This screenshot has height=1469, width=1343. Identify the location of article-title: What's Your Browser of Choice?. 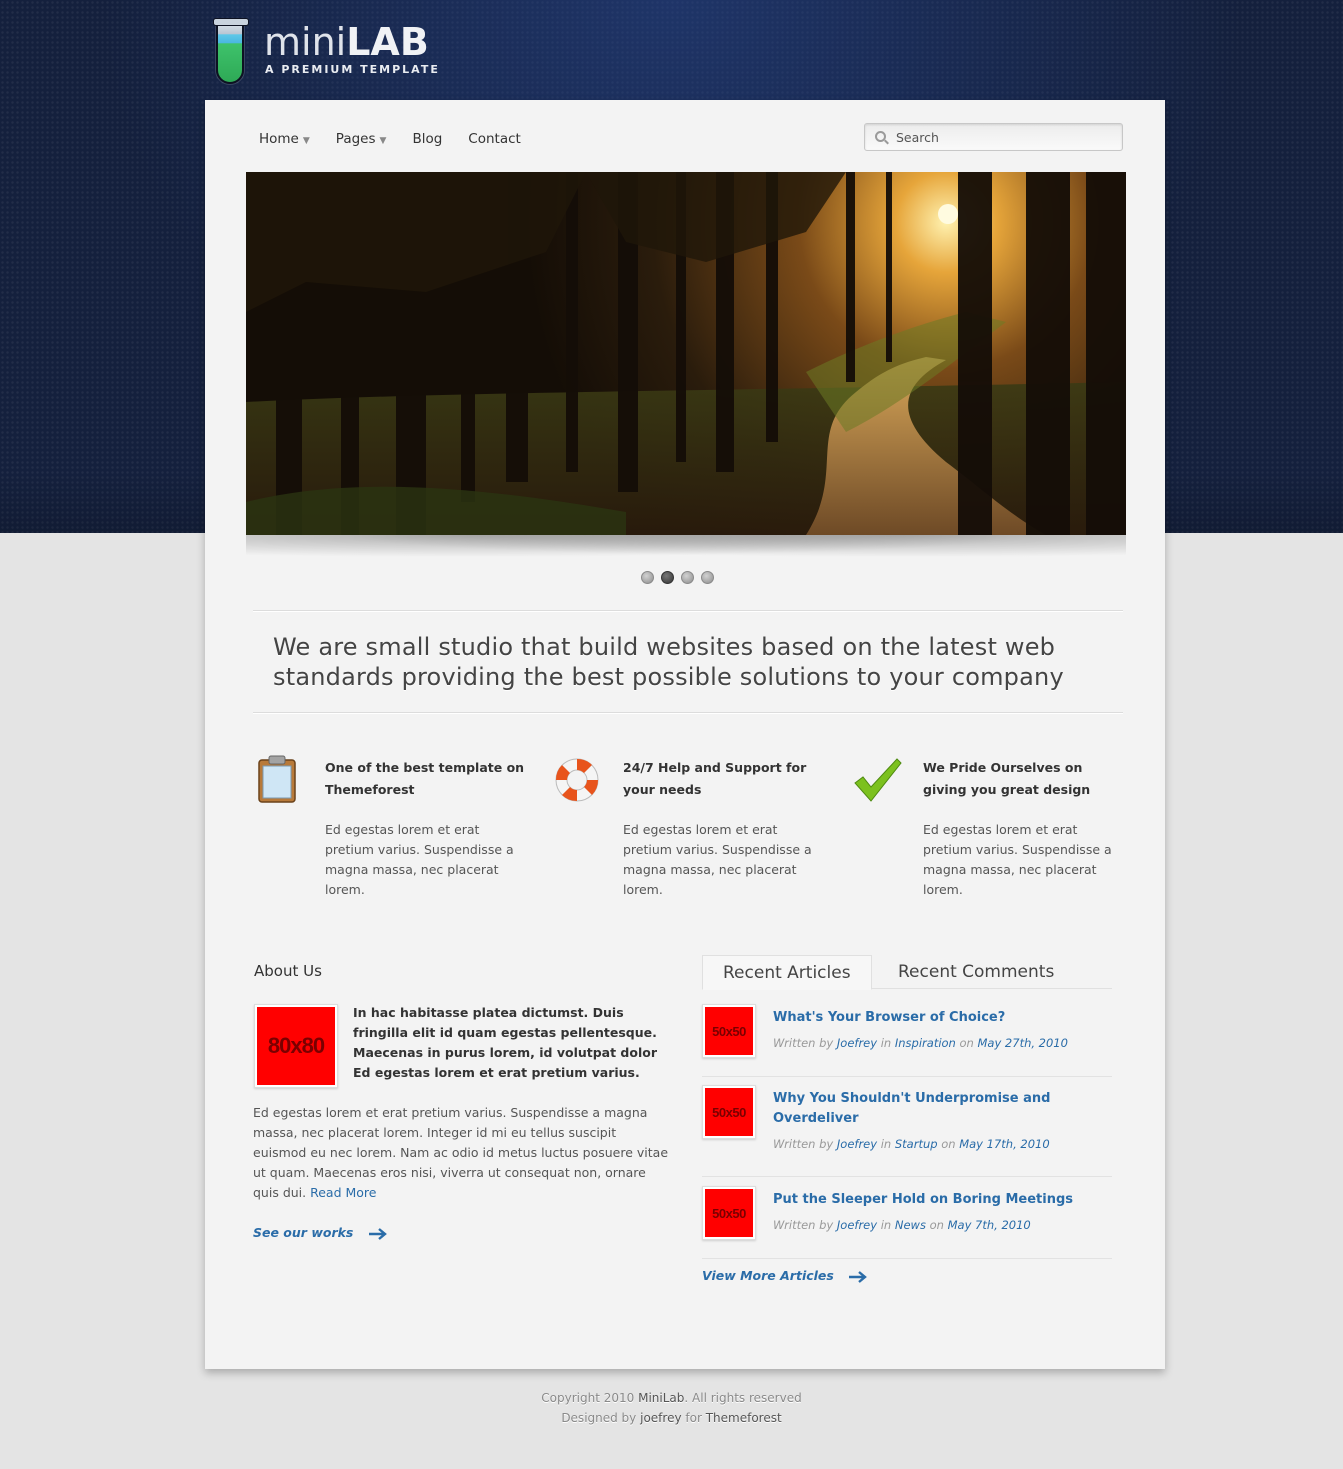
(928, 1018).